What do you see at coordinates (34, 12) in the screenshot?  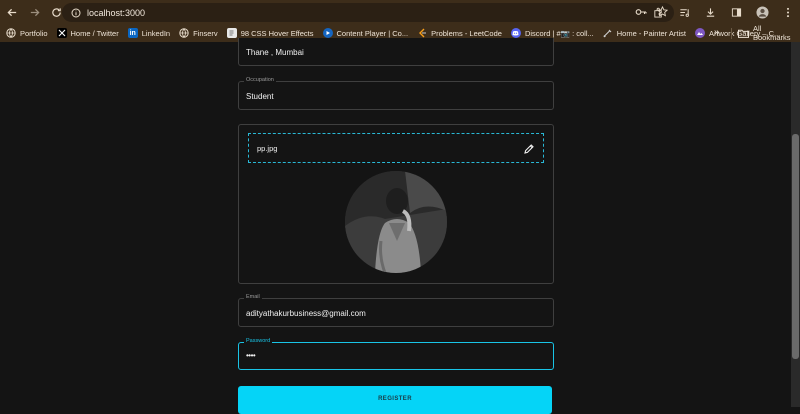 I see `forward-icon` at bounding box center [34, 12].